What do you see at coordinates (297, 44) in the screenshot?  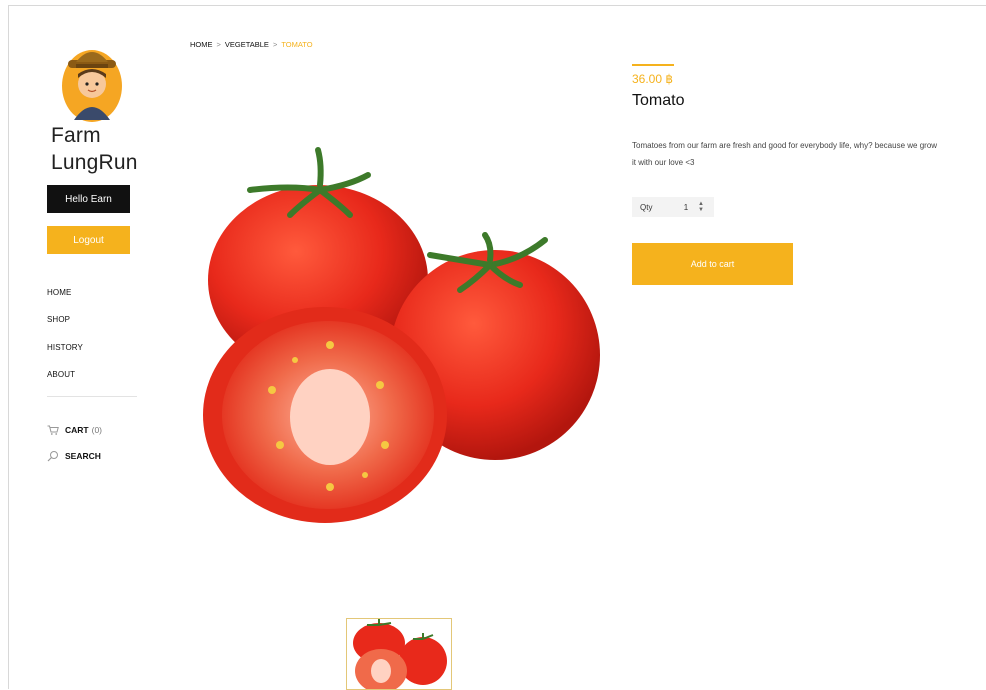 I see `breadcrumb-current: TOMATO` at bounding box center [297, 44].